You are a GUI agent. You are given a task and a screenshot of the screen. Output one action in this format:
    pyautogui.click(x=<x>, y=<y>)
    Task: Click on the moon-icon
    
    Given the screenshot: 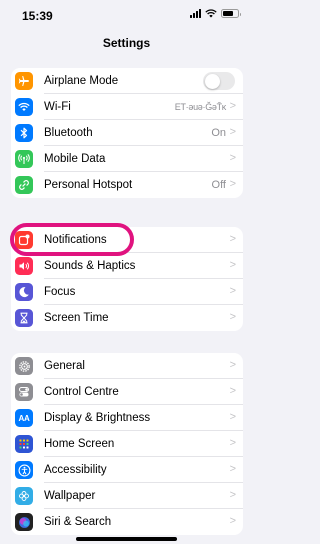 What is the action you would take?
    pyautogui.click(x=24, y=292)
    